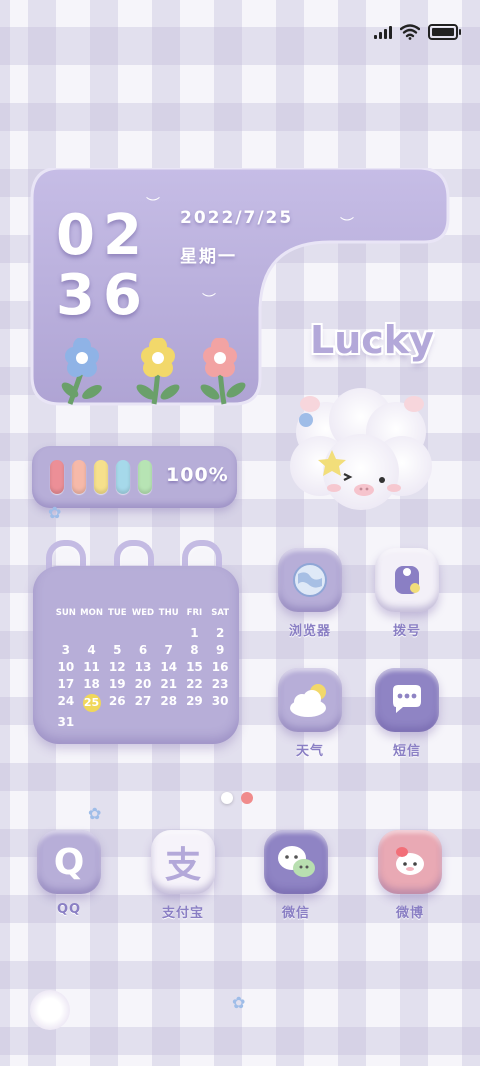  I want to click on message-bubble-icon, so click(407, 700).